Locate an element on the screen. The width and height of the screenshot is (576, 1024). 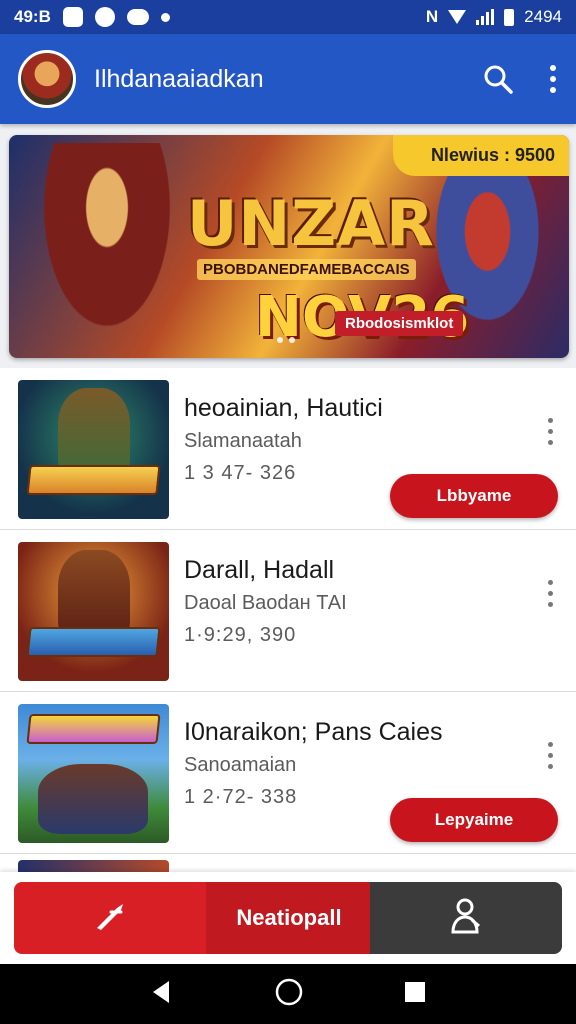
write-button is located at coordinates (111, 918).